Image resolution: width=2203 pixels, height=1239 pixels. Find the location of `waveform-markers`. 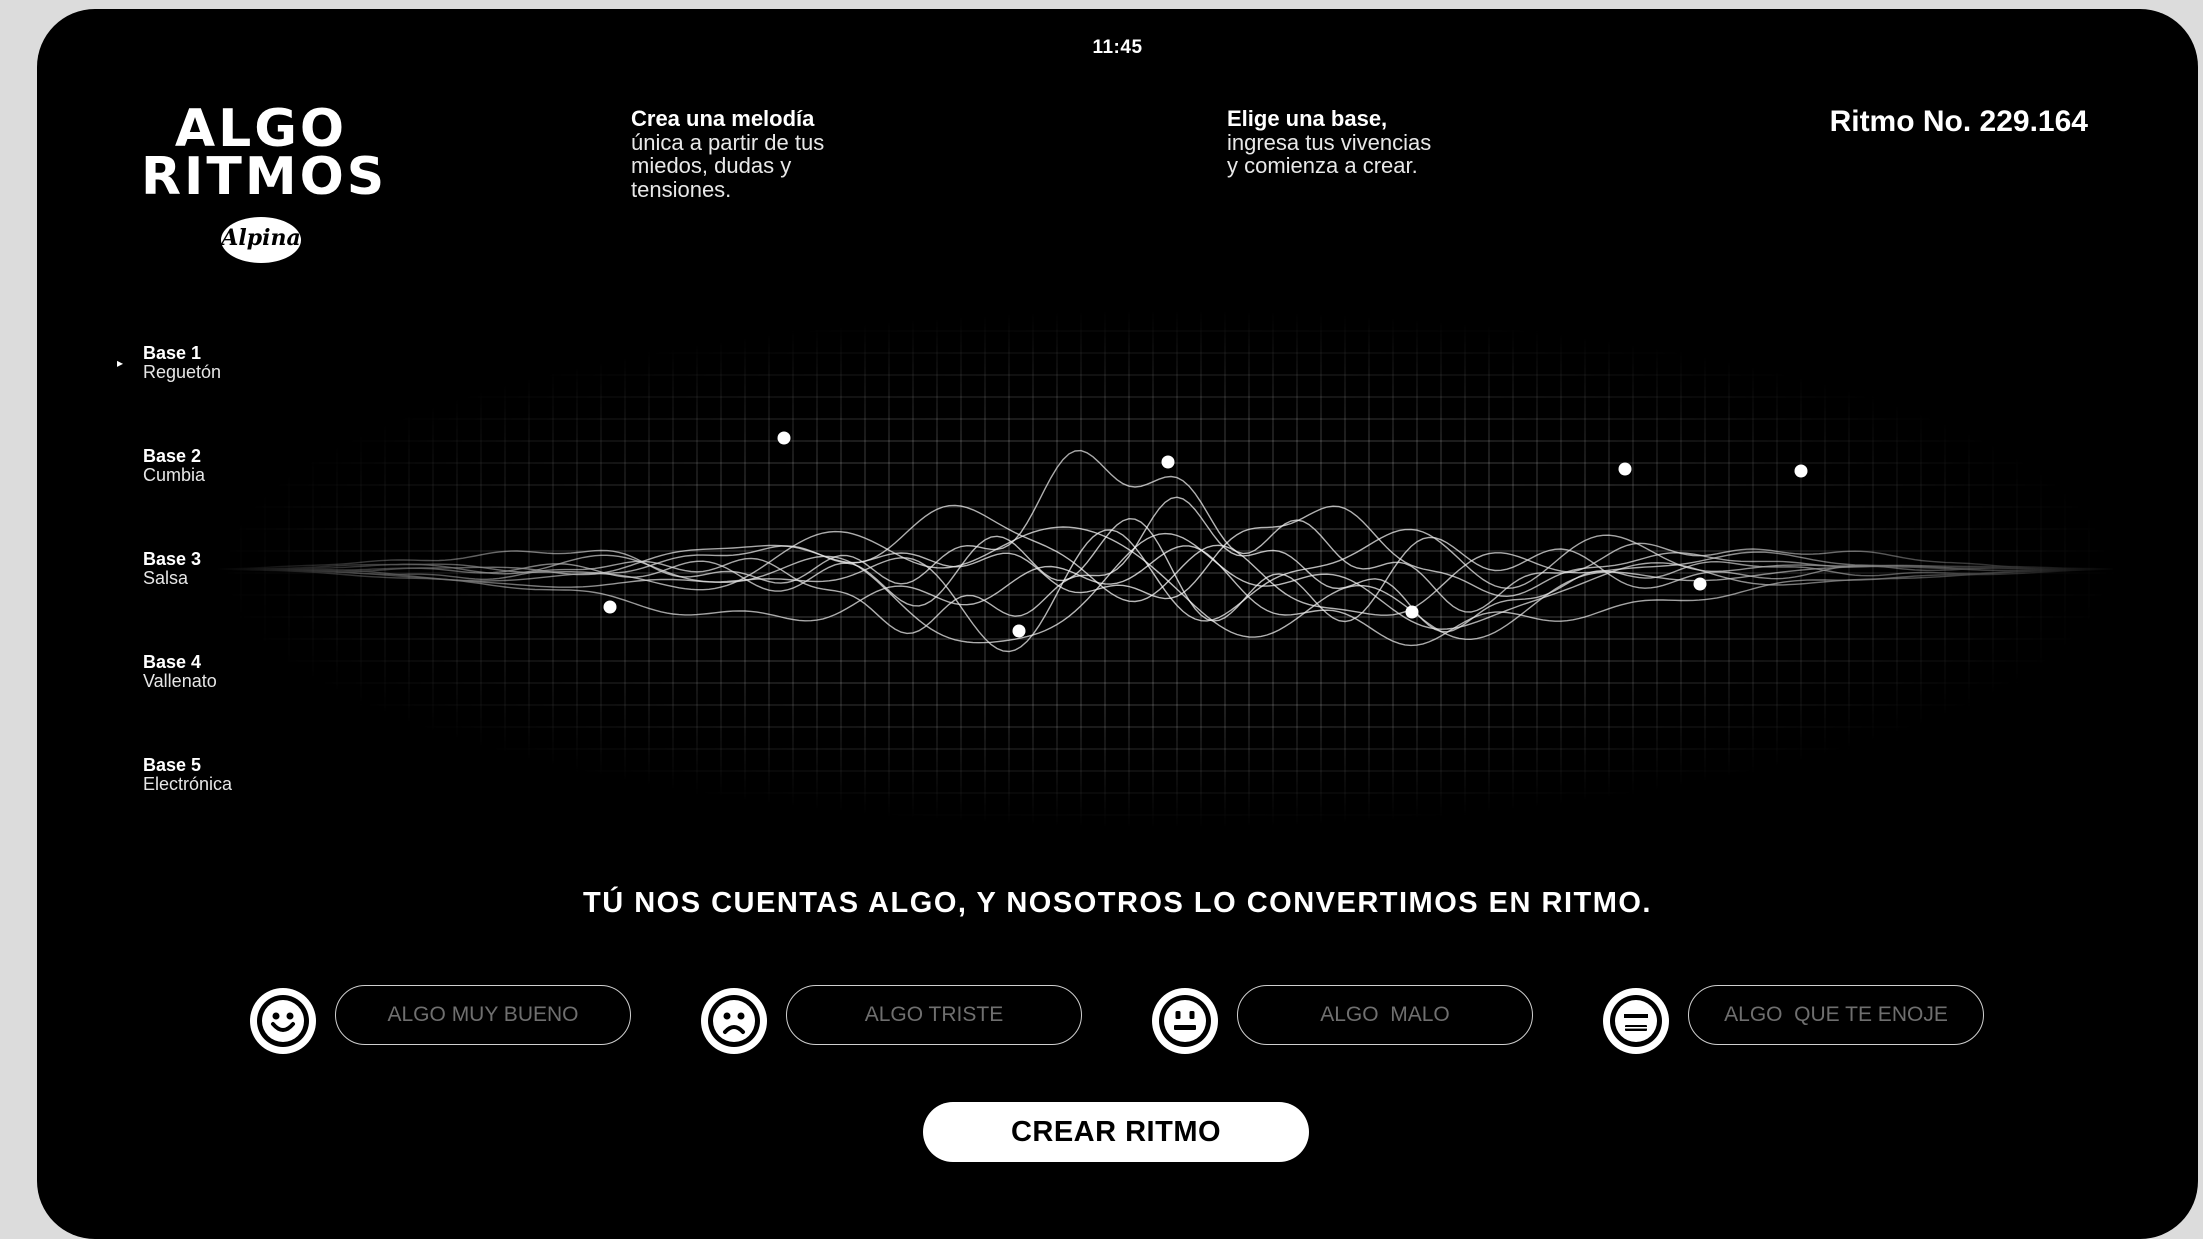

waveform-markers is located at coordinates (1205, 534).